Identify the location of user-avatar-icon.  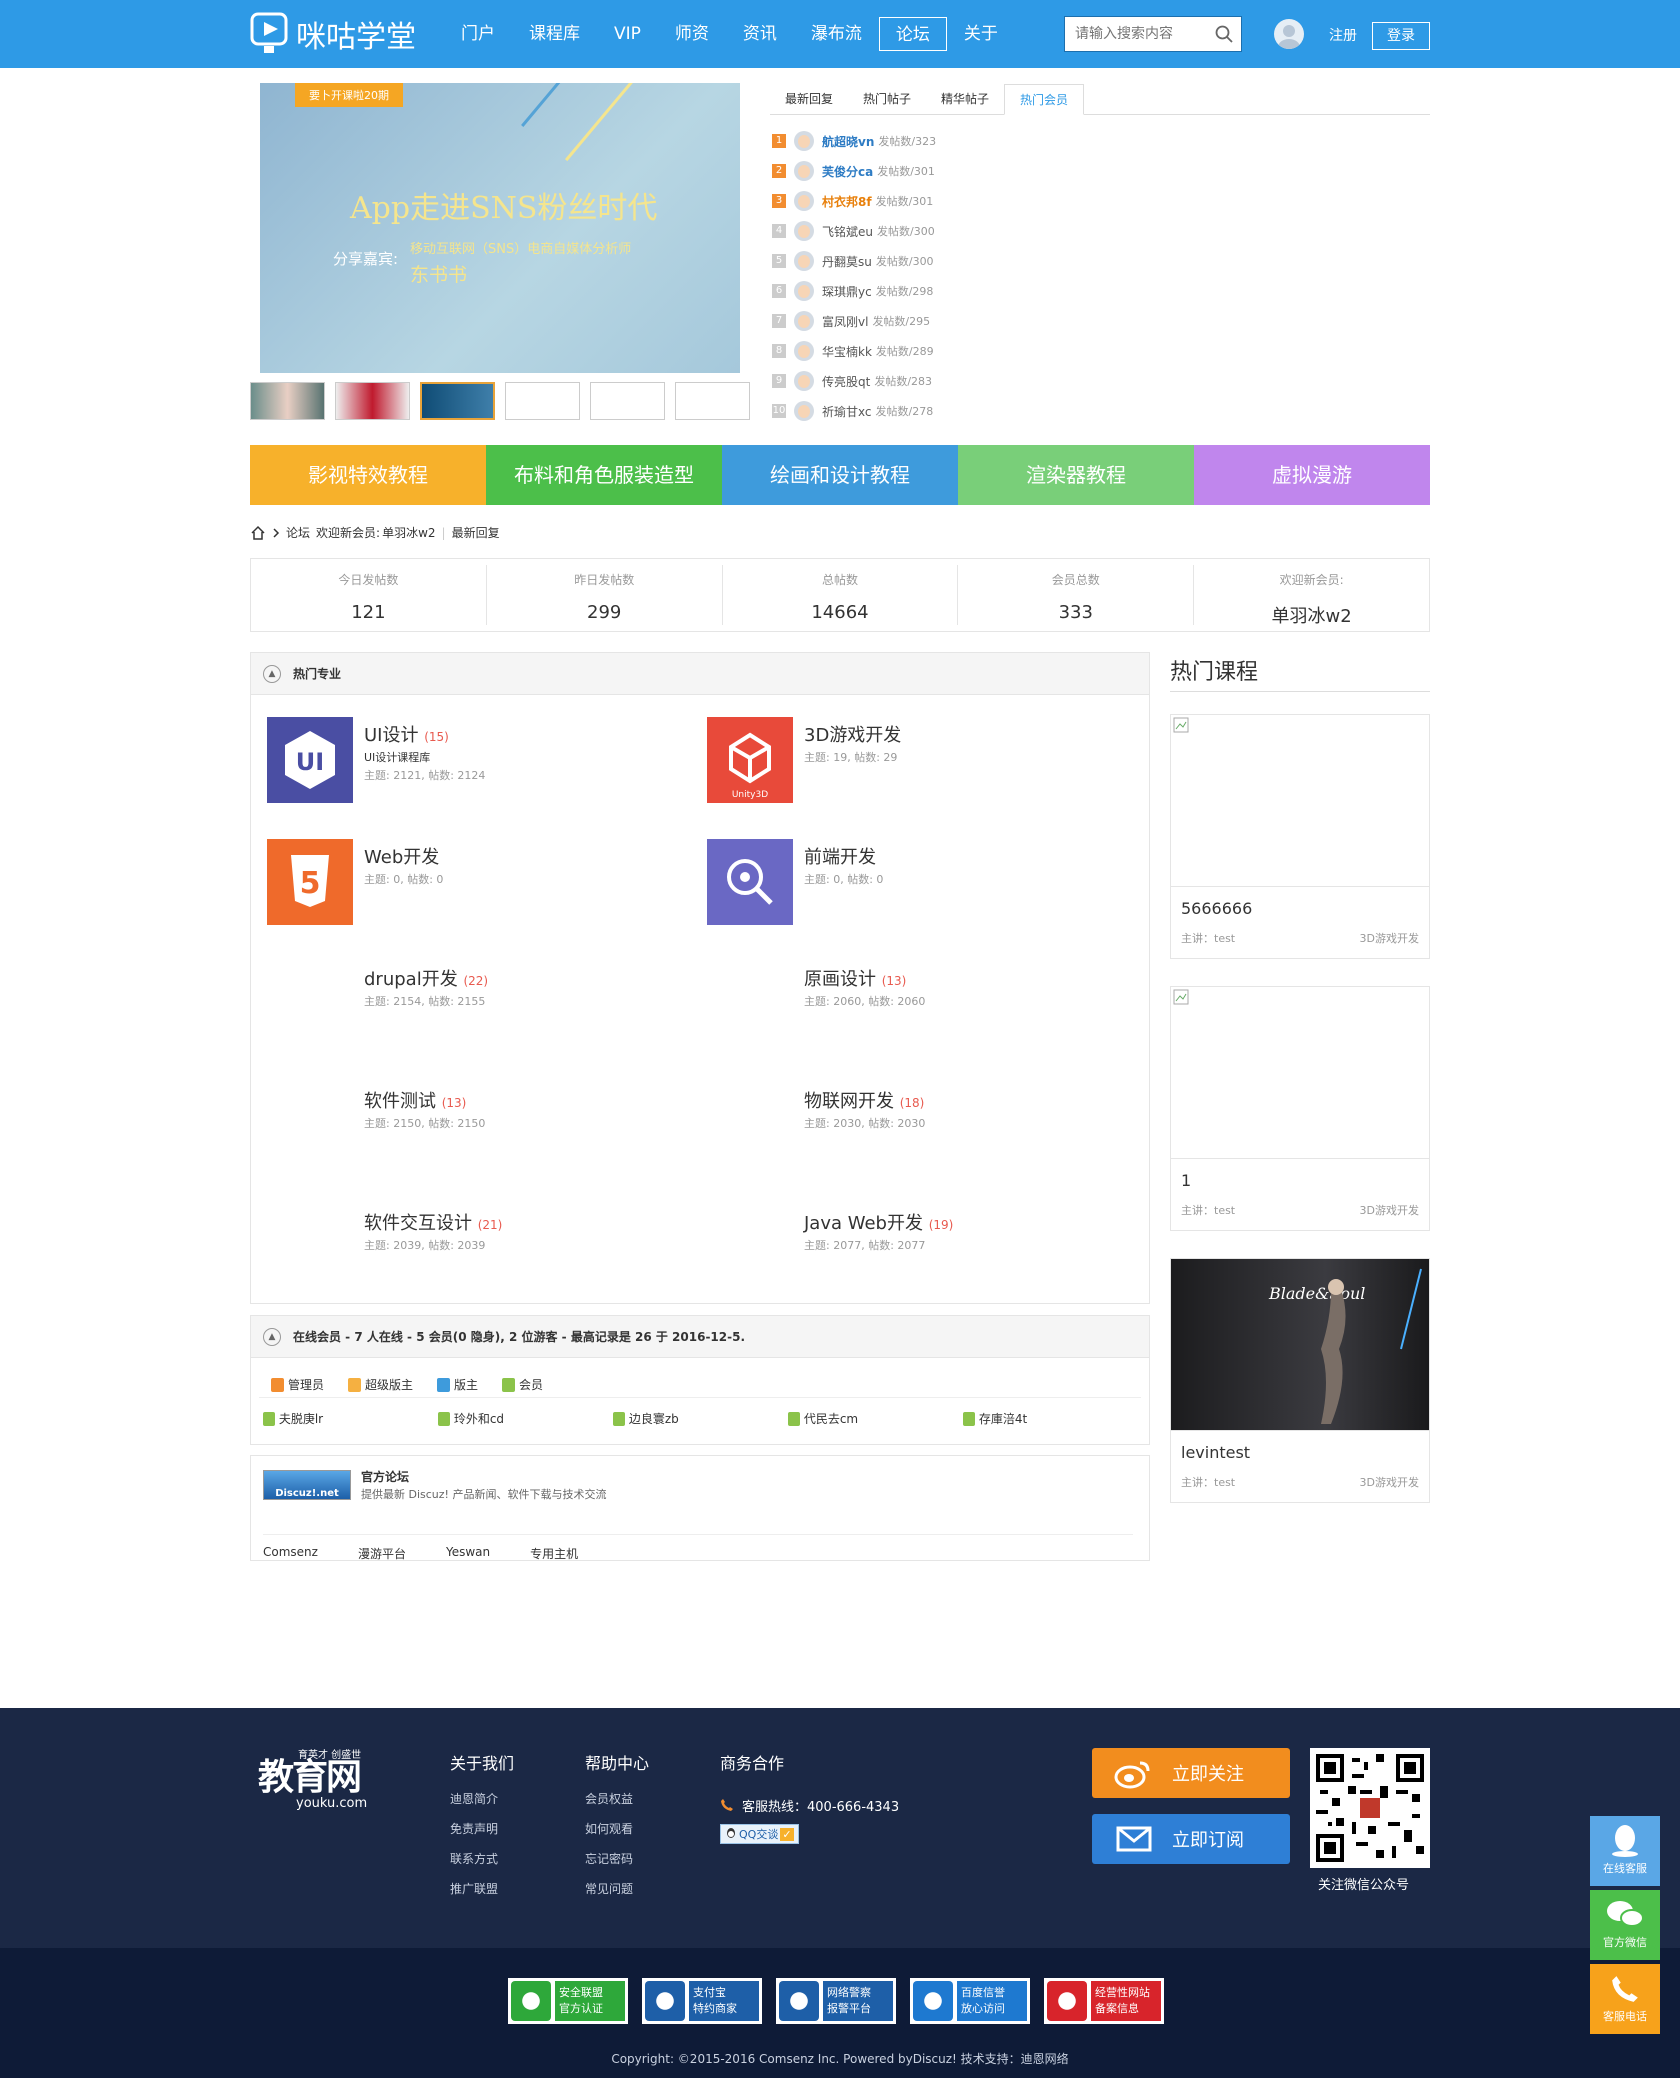
(1289, 34).